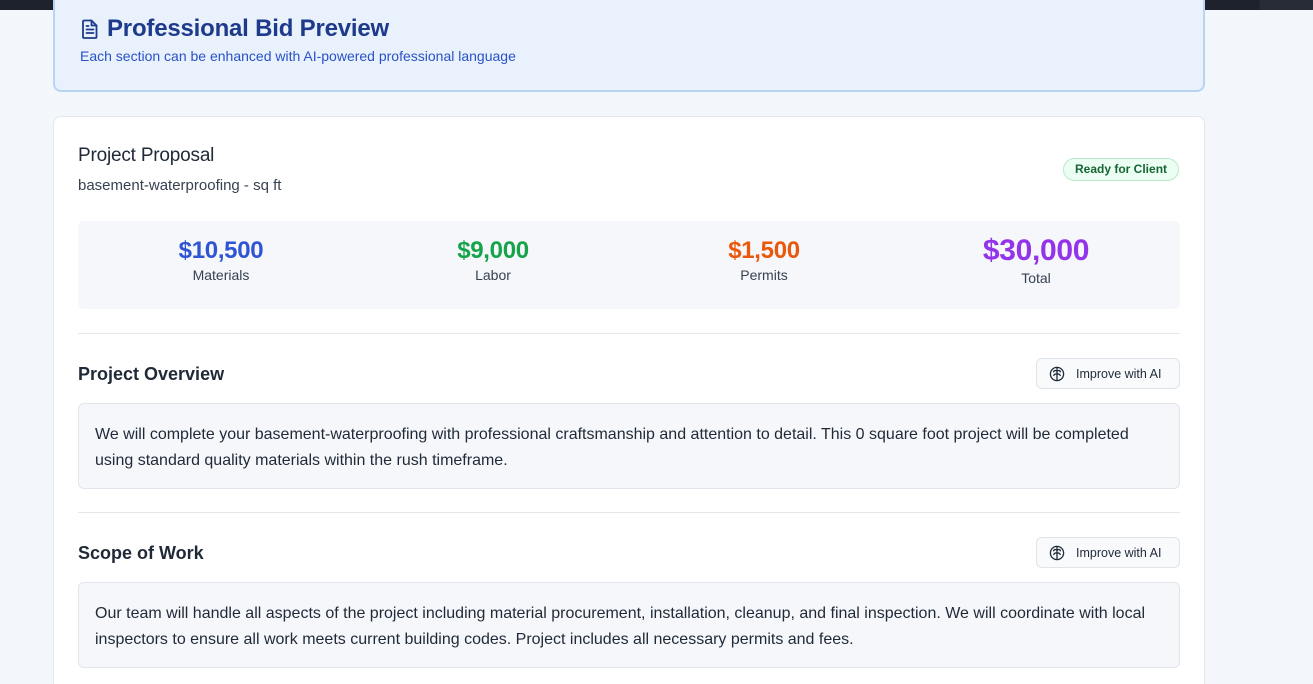 The width and height of the screenshot is (1313, 684). I want to click on stat-materials: $10,500 Materials, so click(221, 252).